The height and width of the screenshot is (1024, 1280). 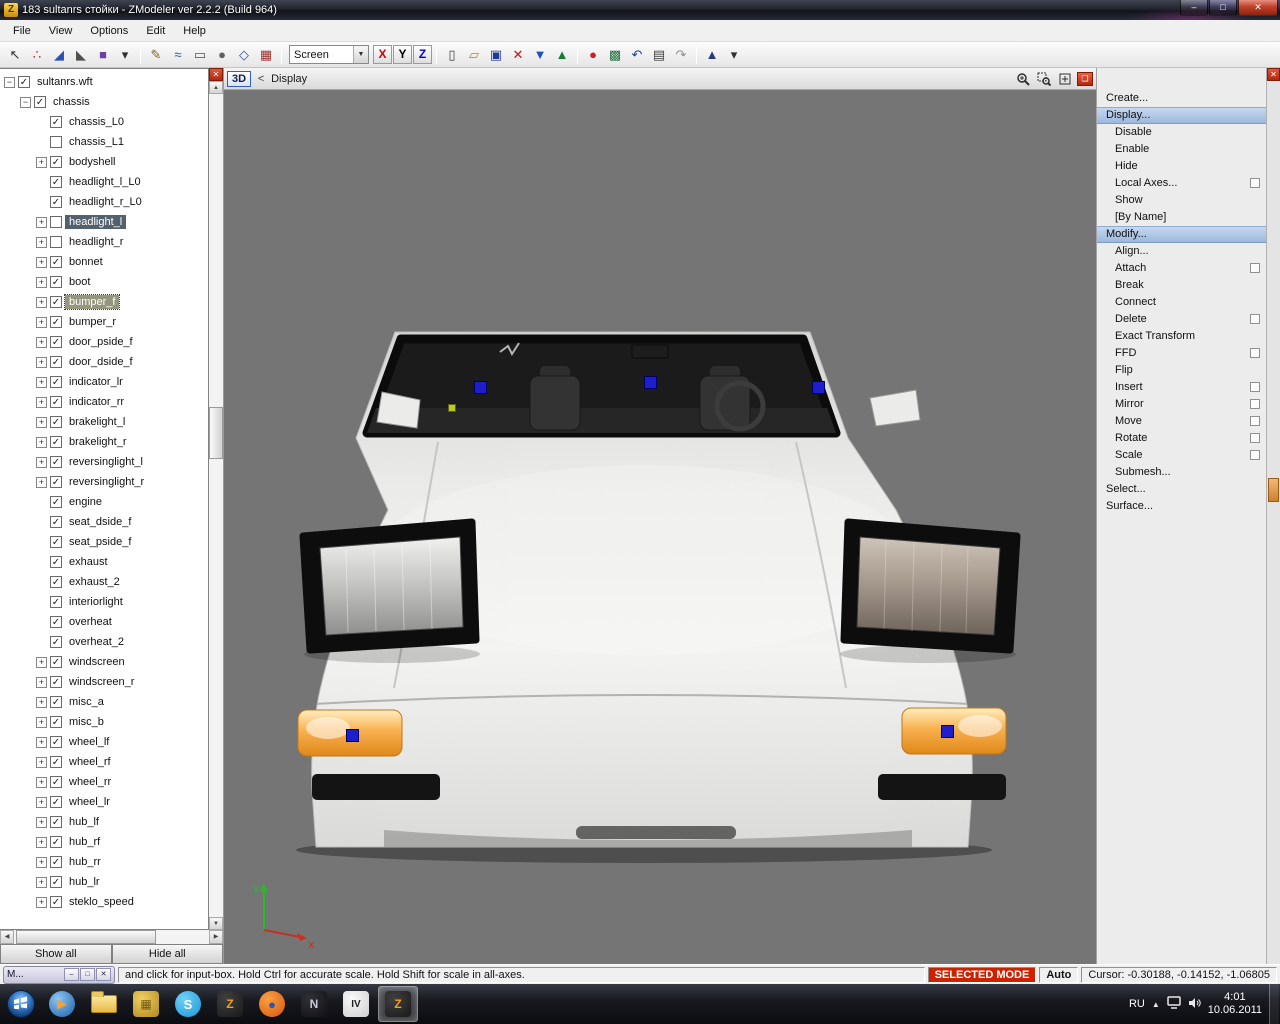 What do you see at coordinates (216, 937) in the screenshot?
I see `scroll-right-icon: ▶` at bounding box center [216, 937].